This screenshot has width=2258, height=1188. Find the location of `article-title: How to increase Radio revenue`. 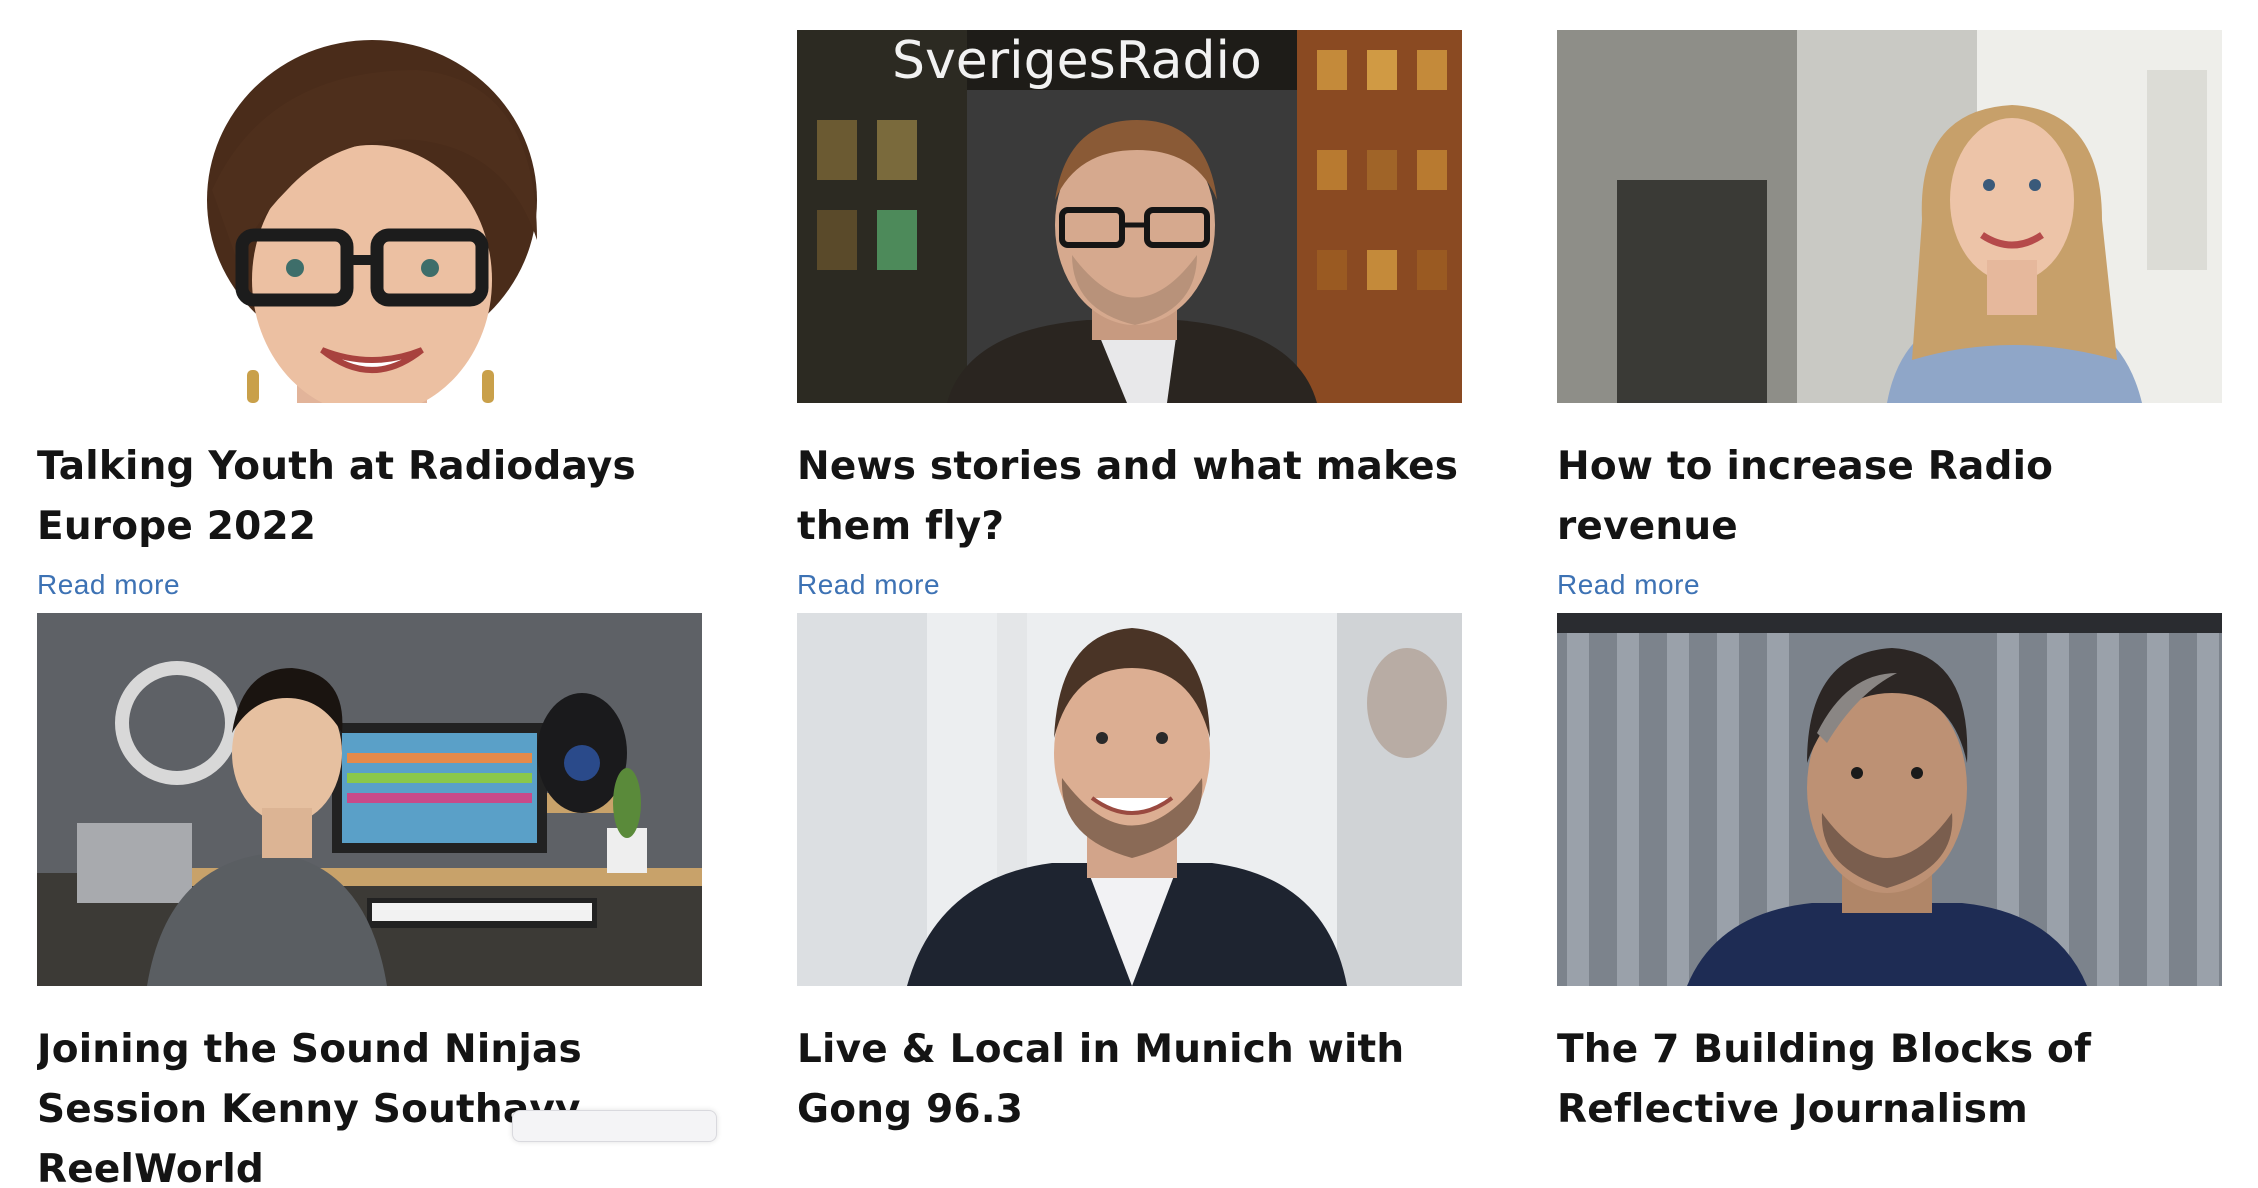

article-title: How to increase Radio revenue is located at coordinates (1889, 497).